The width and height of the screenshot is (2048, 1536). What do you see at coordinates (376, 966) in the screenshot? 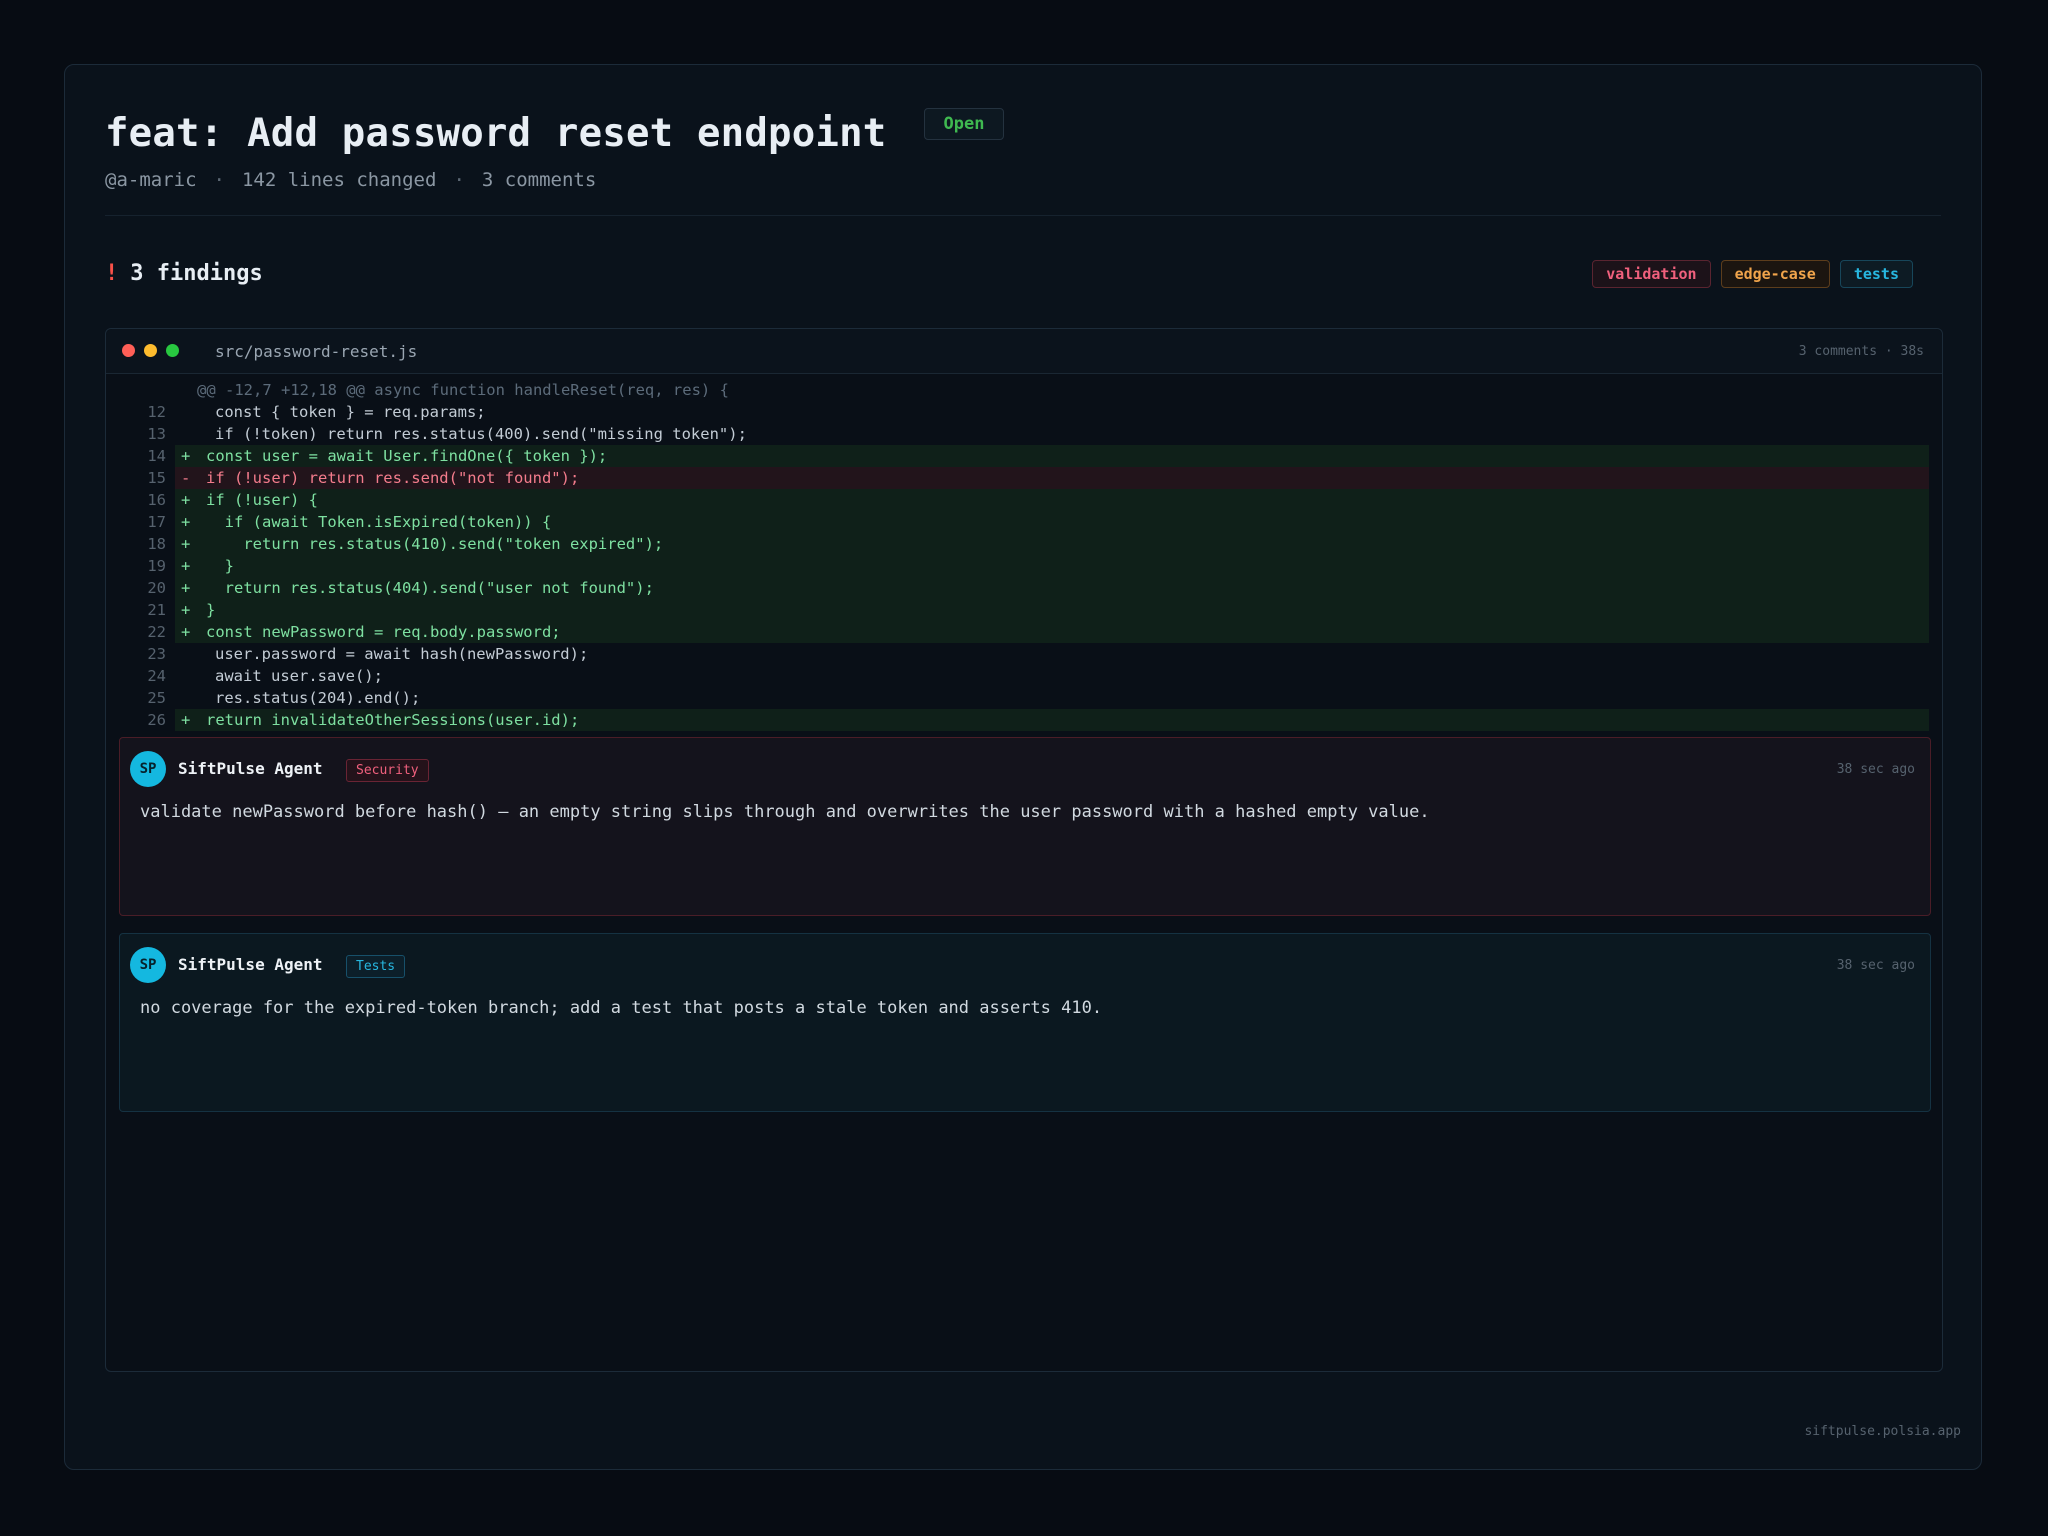
I see `comment-tag-tests: Tests` at bounding box center [376, 966].